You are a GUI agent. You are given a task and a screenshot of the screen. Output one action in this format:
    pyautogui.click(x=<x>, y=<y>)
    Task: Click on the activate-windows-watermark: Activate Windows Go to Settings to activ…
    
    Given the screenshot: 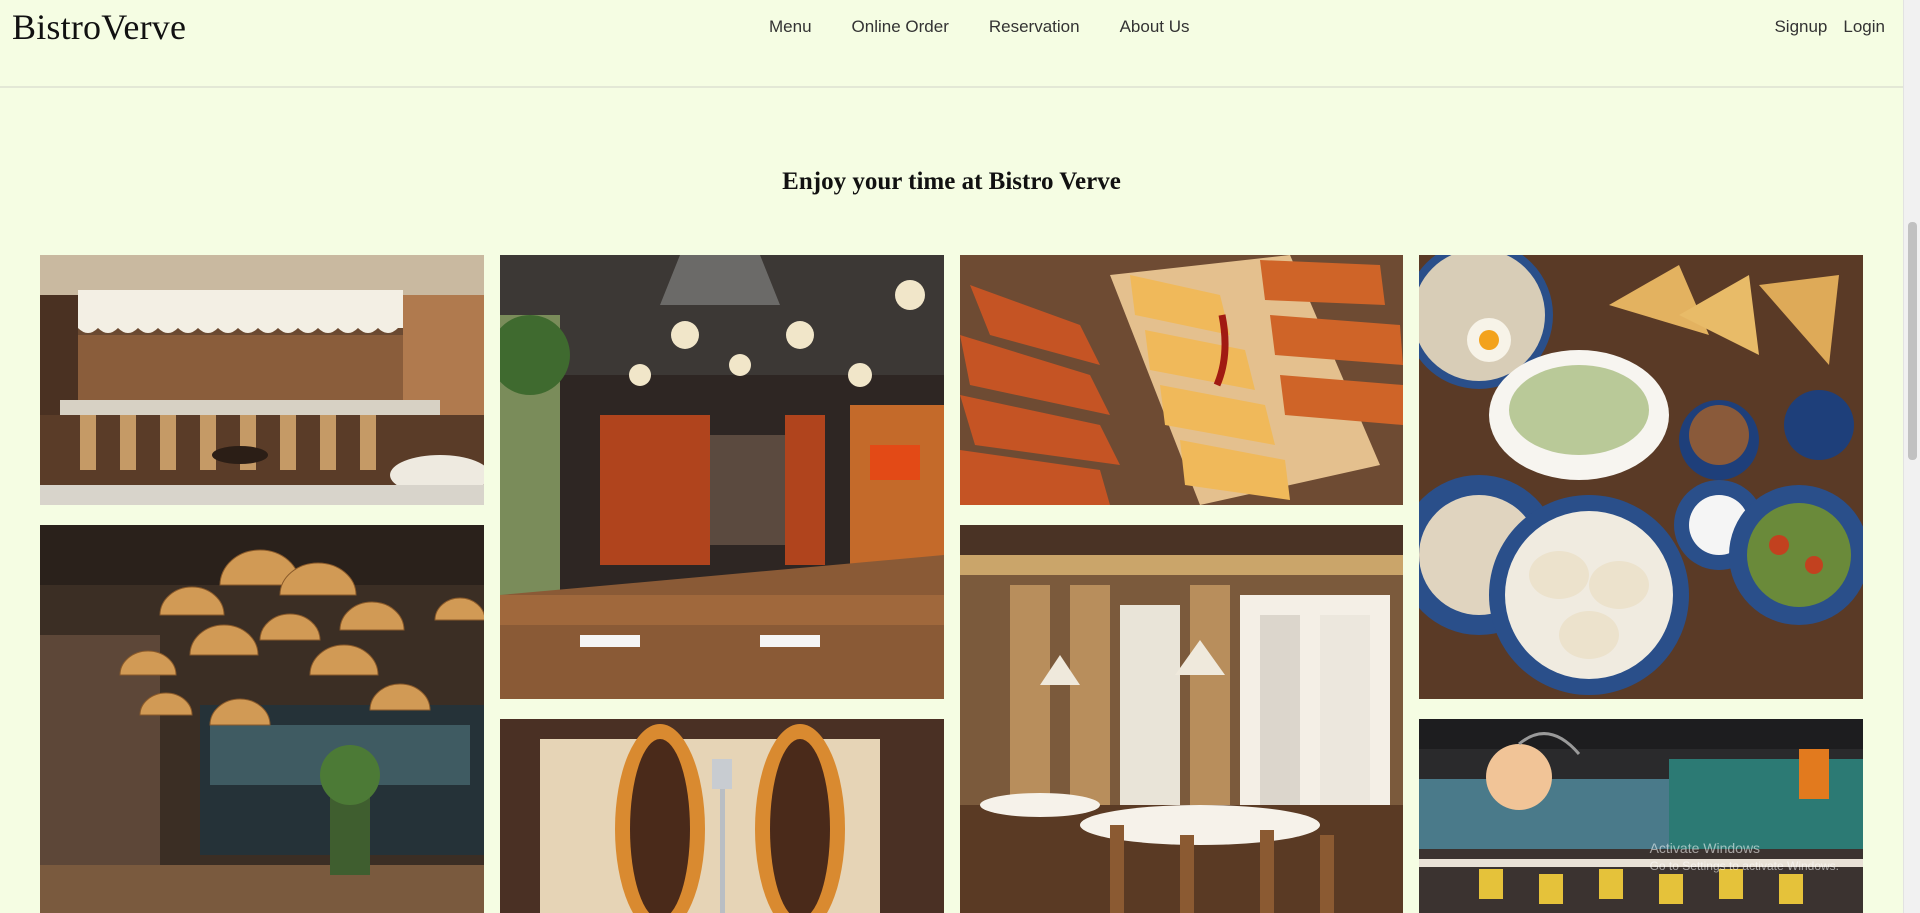 What is the action you would take?
    pyautogui.click(x=1744, y=857)
    